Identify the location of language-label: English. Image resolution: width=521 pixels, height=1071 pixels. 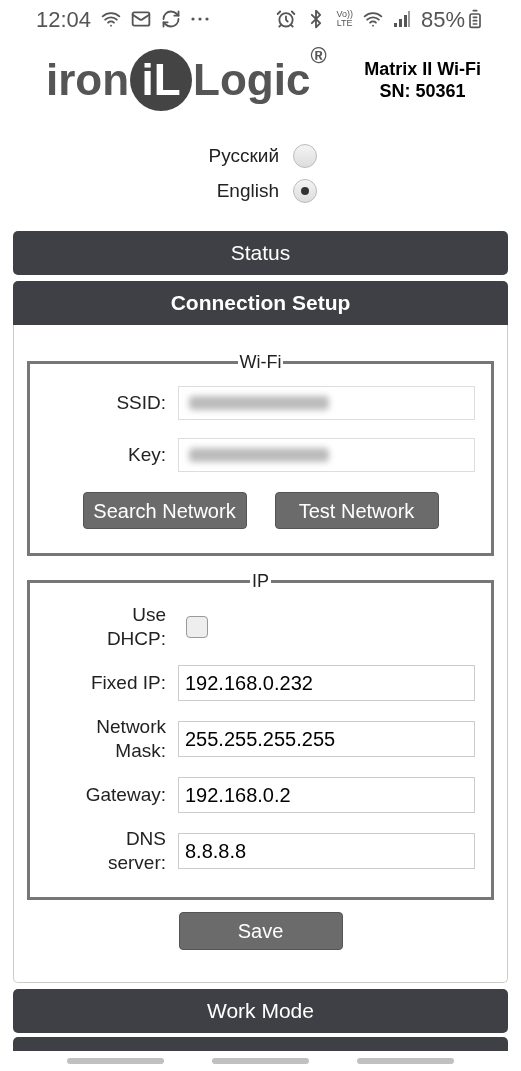
(247, 190).